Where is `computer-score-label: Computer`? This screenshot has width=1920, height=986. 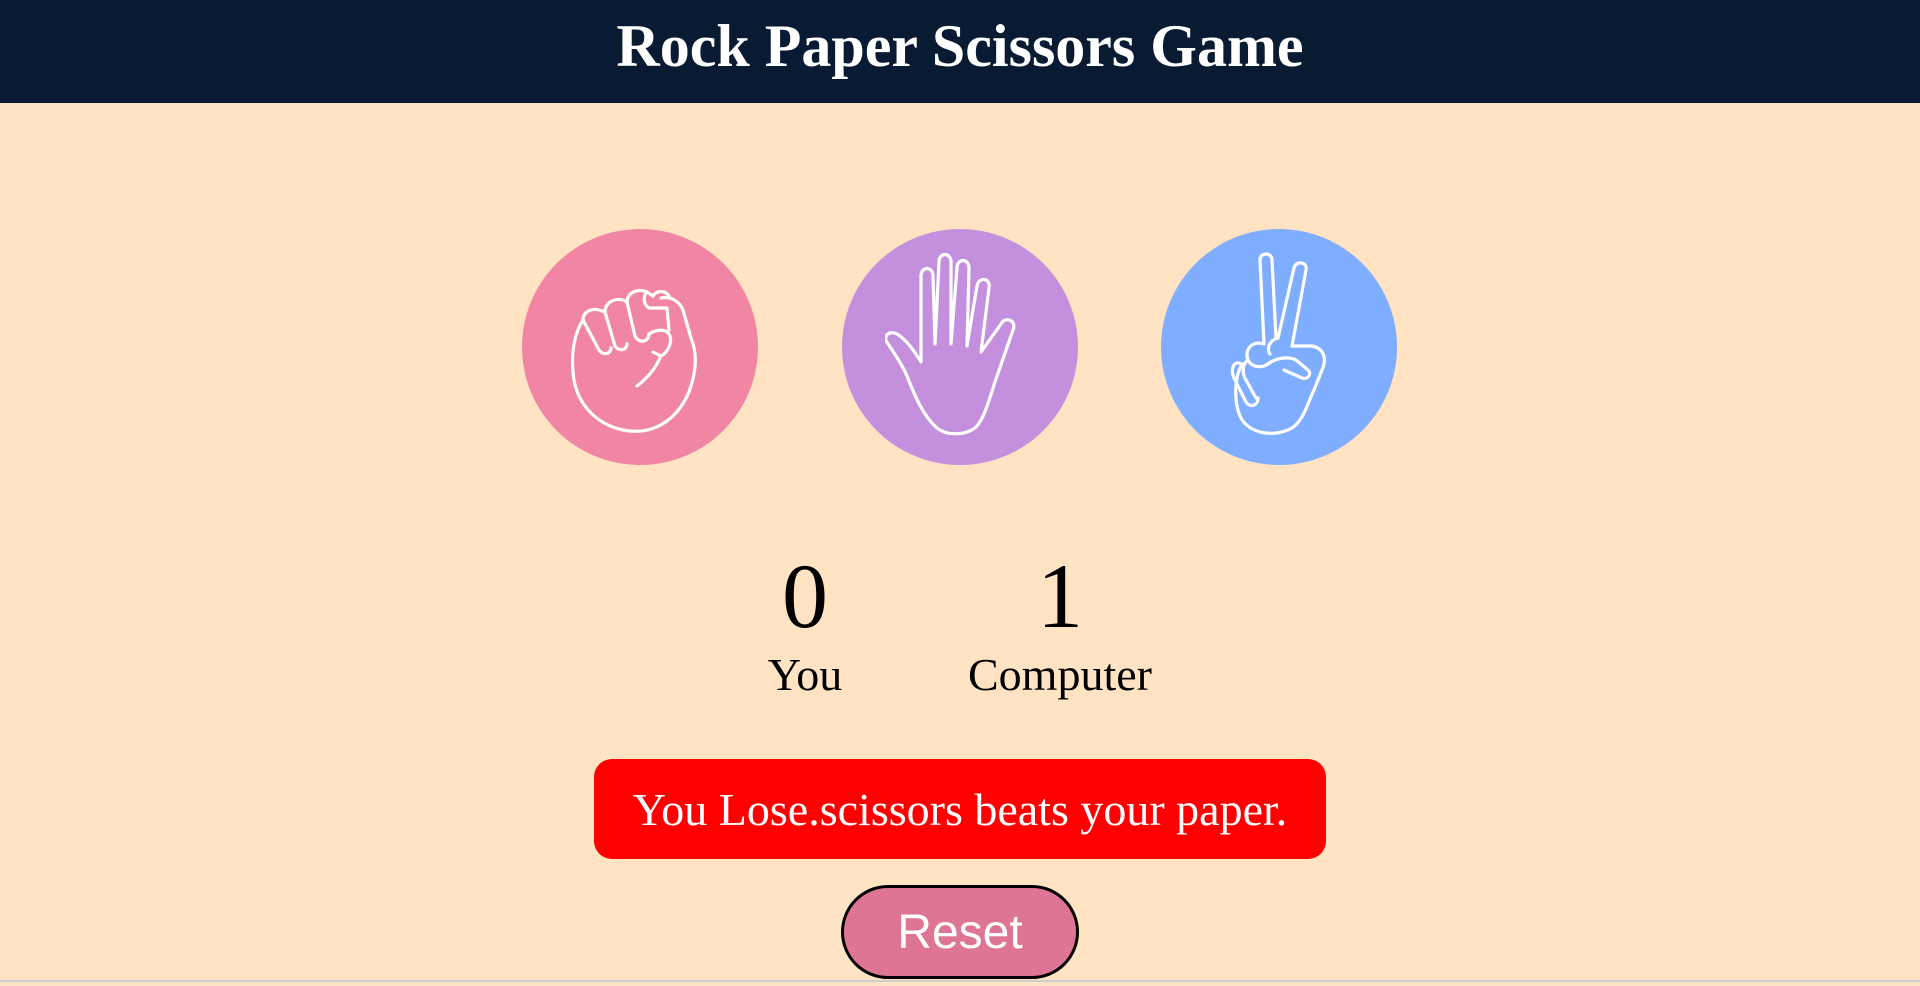 computer-score-label: Computer is located at coordinates (1060, 674).